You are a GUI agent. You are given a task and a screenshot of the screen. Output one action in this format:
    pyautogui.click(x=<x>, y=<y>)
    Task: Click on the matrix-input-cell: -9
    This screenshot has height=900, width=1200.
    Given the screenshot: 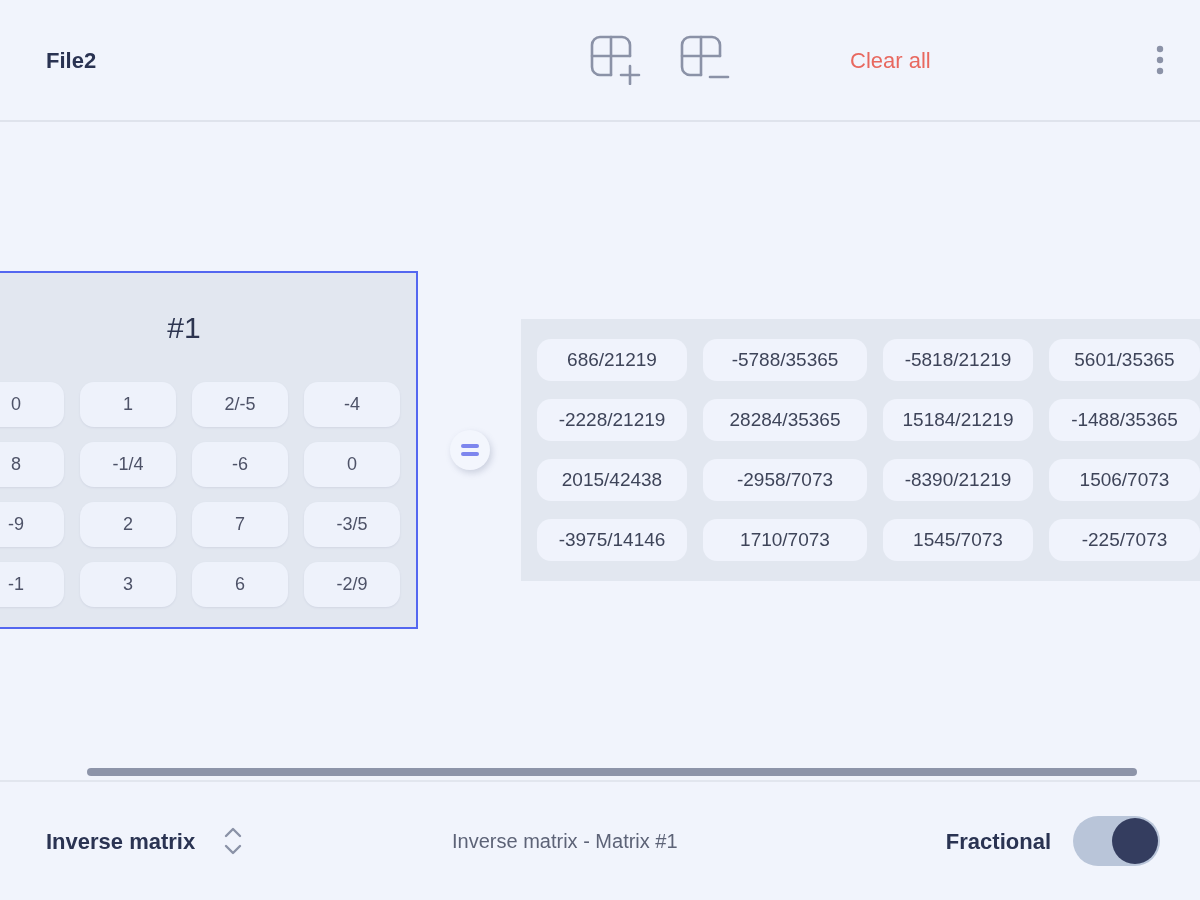 What is the action you would take?
    pyautogui.click(x=32, y=524)
    